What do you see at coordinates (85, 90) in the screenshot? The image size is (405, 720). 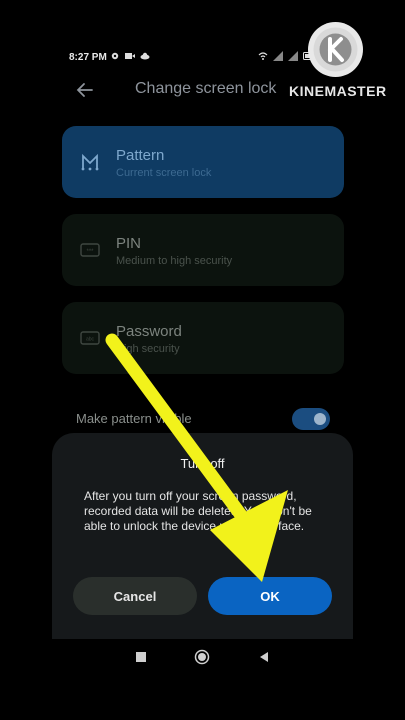 I see `arrow-left-icon` at bounding box center [85, 90].